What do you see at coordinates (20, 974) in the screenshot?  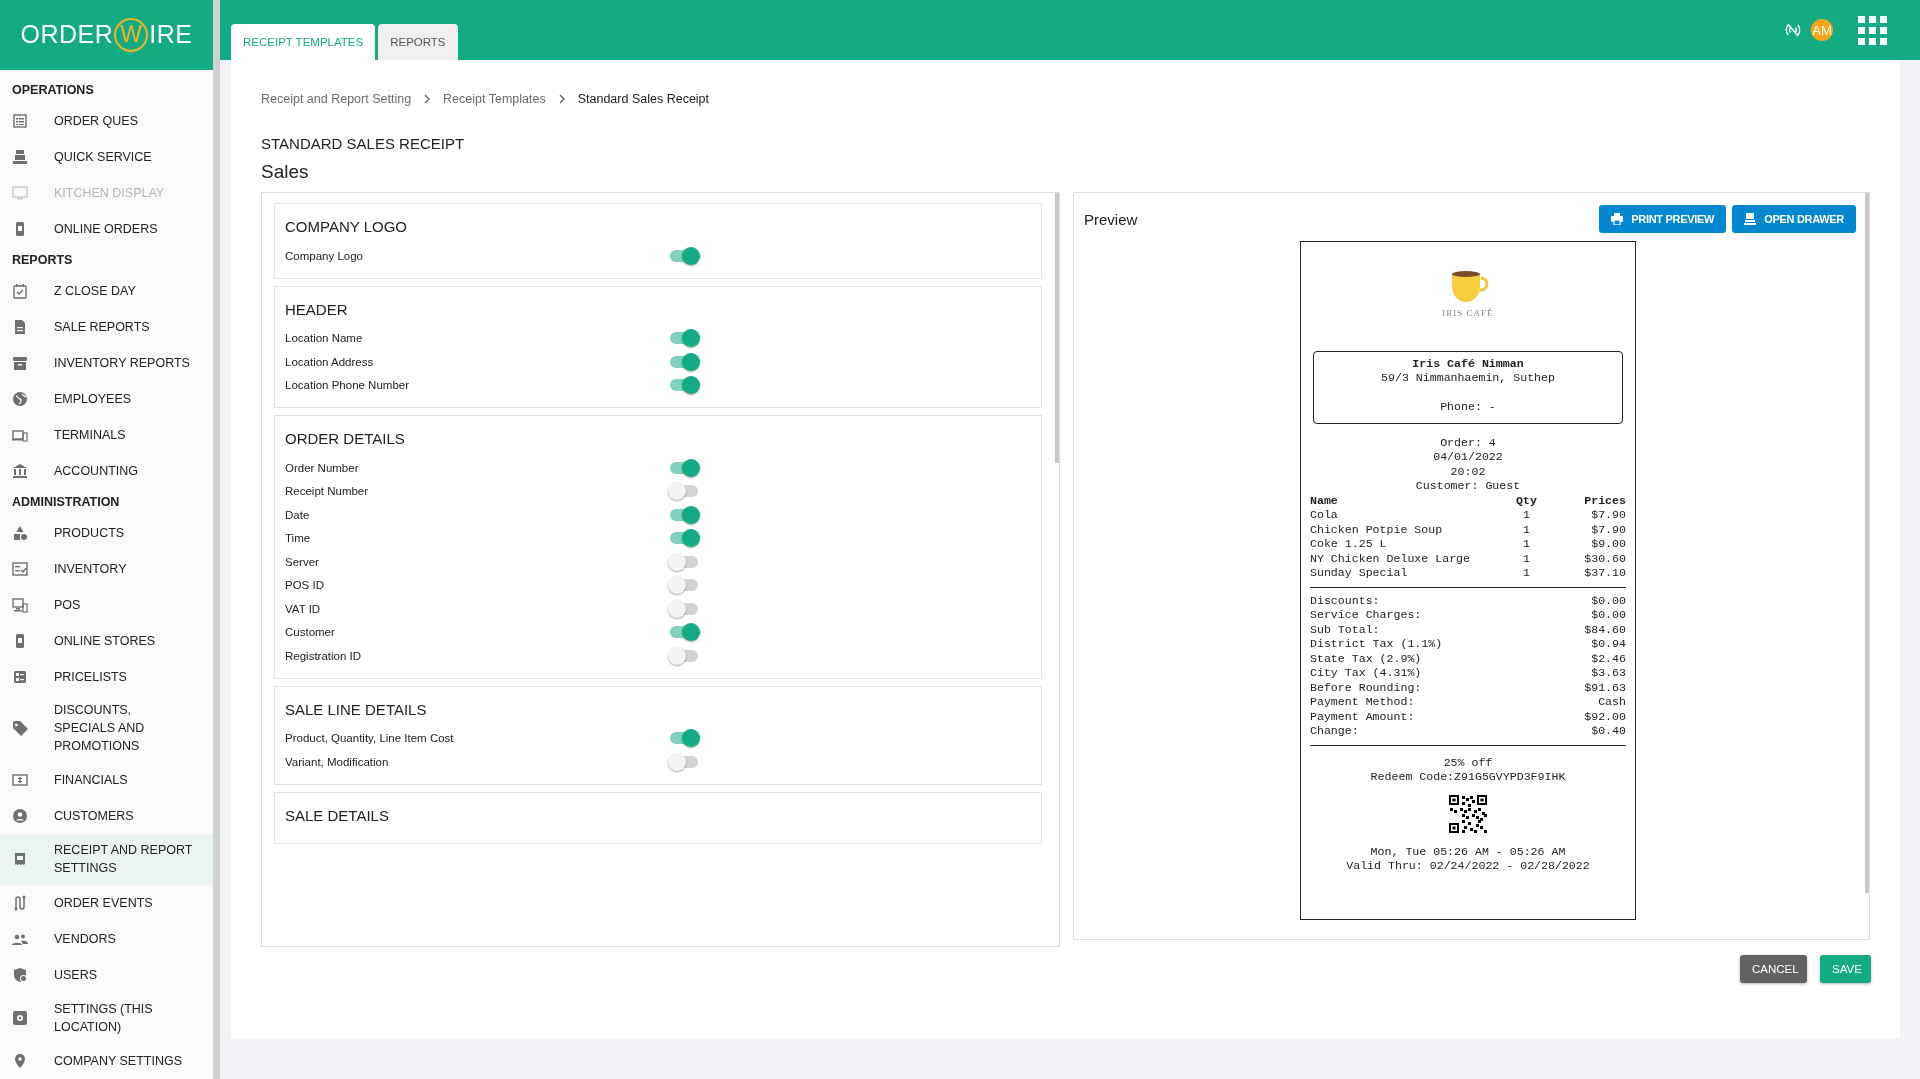 I see `shield-user-icon` at bounding box center [20, 974].